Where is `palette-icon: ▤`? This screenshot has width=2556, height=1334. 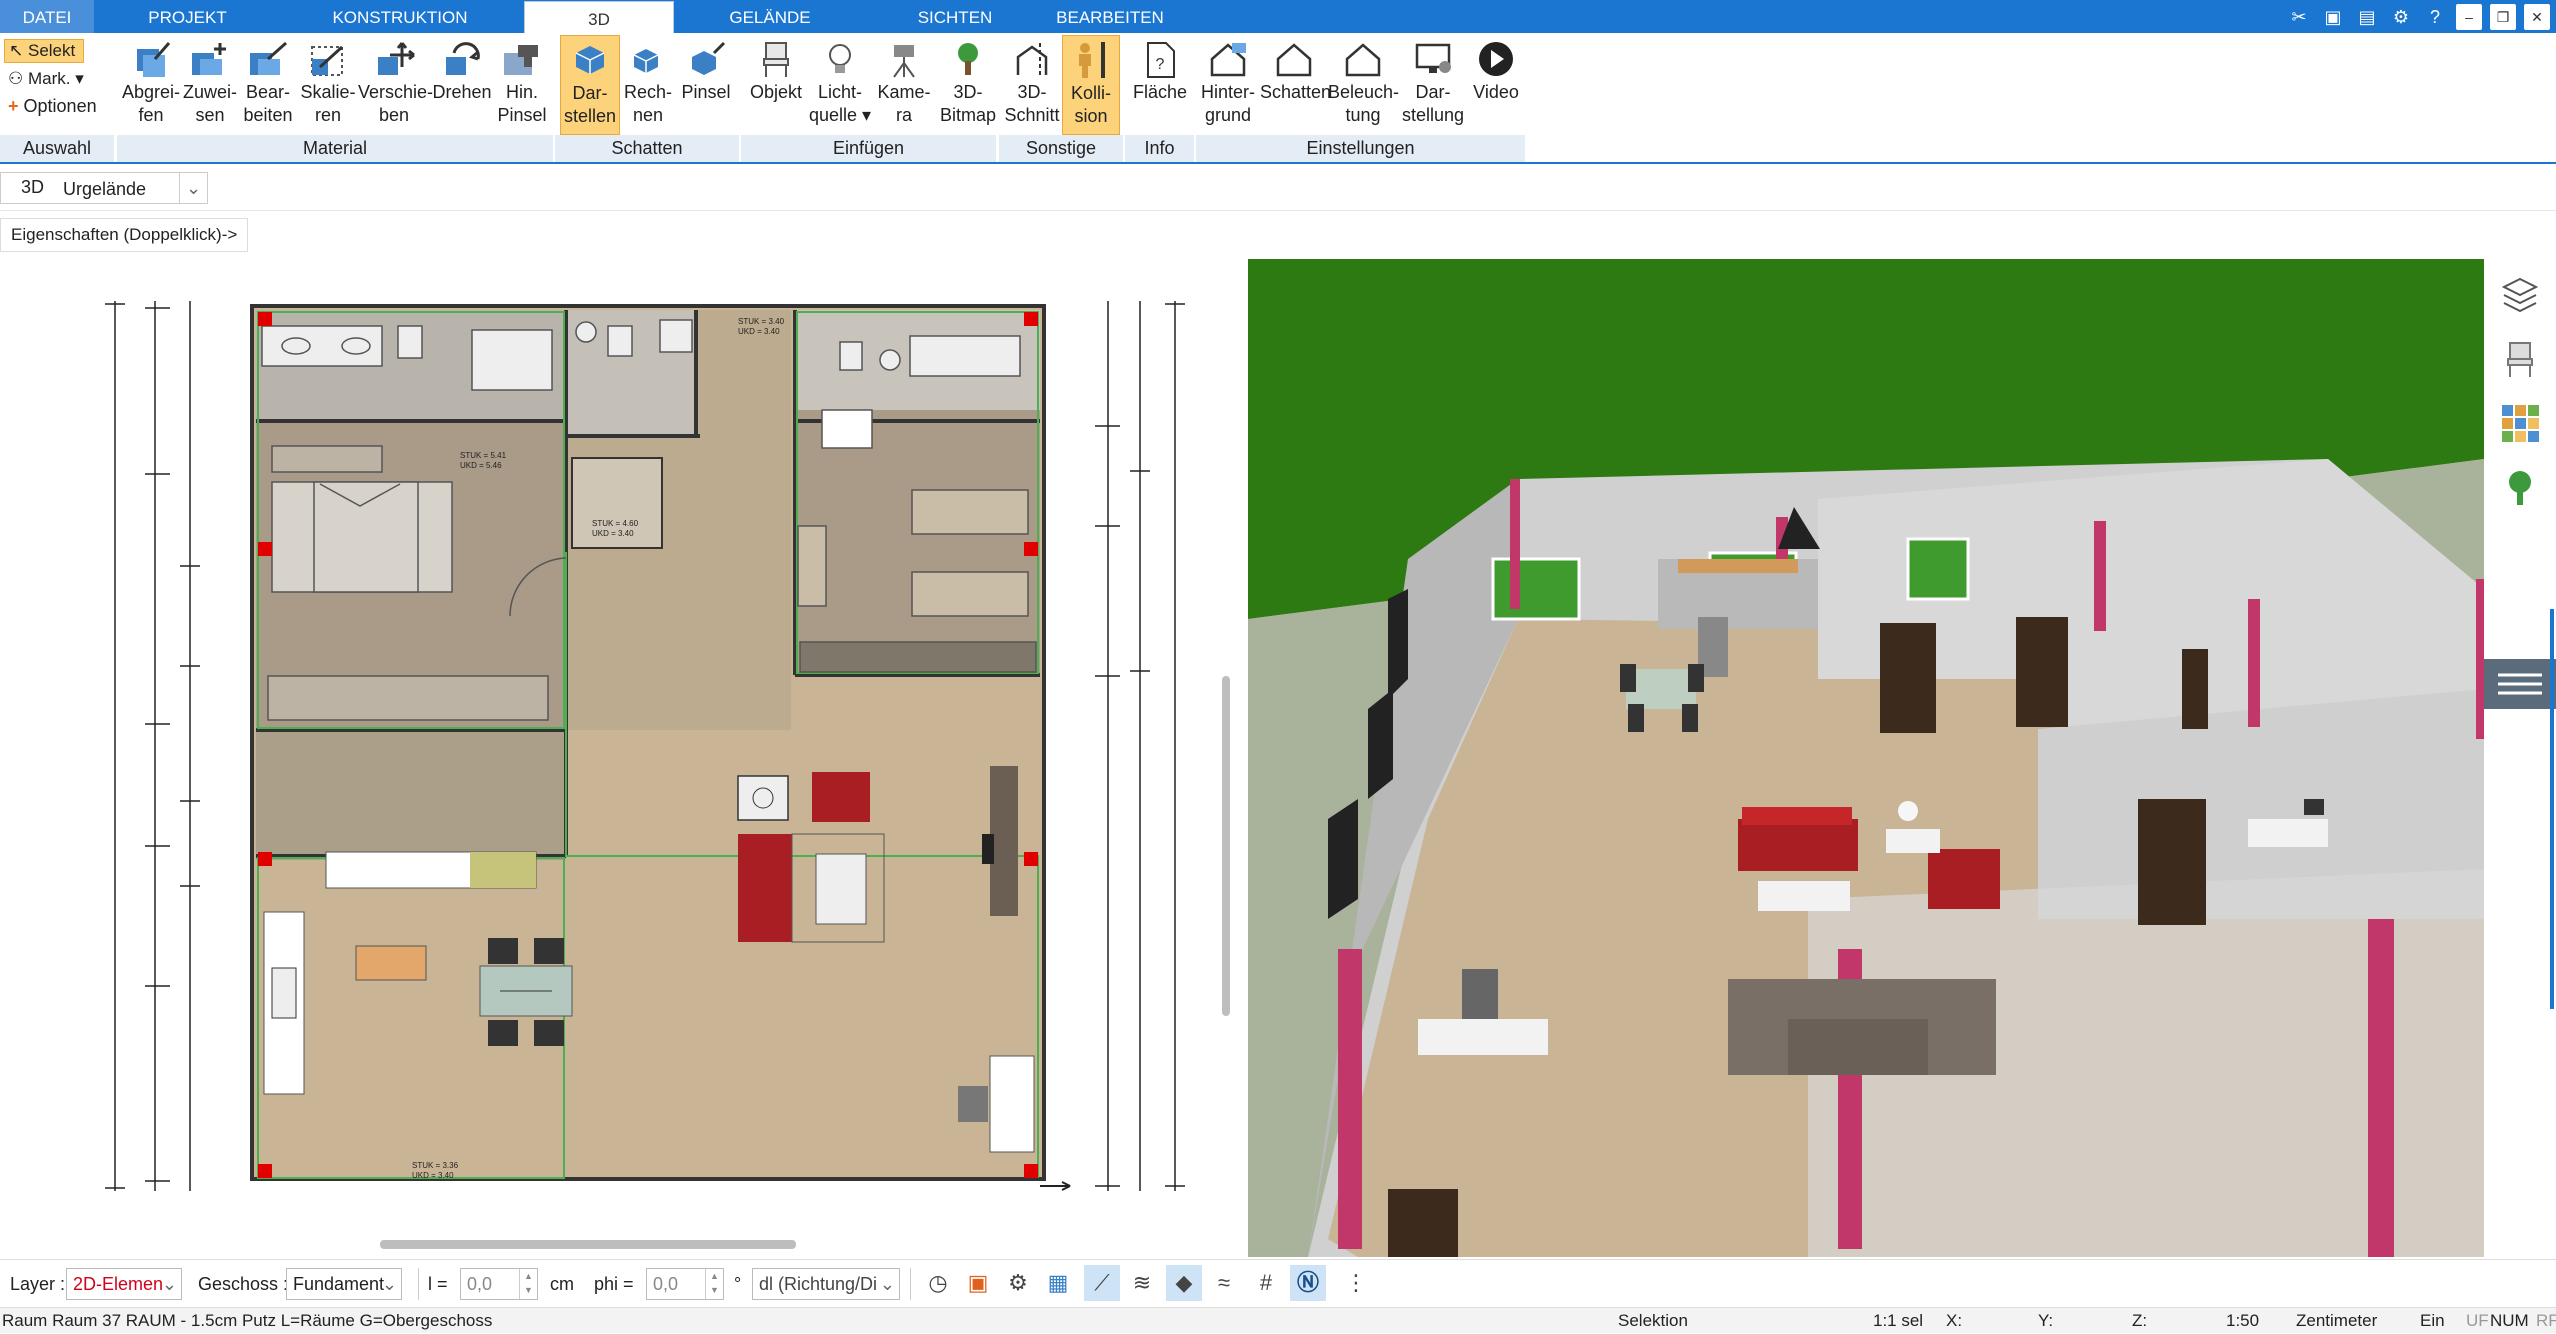
palette-icon: ▤ is located at coordinates (2367, 17).